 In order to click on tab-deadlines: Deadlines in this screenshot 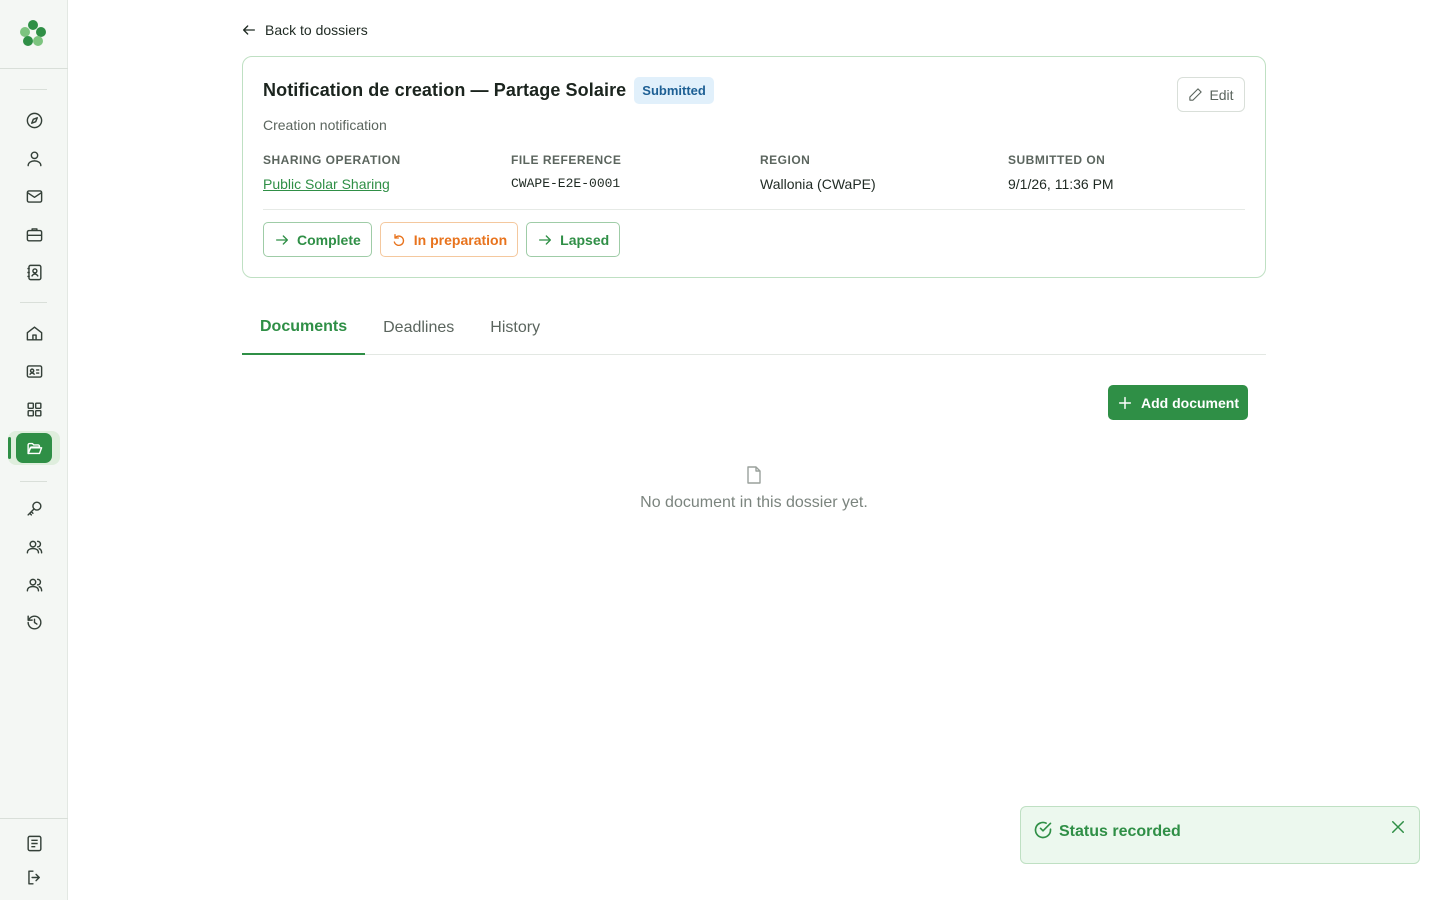, I will do `click(418, 327)`.